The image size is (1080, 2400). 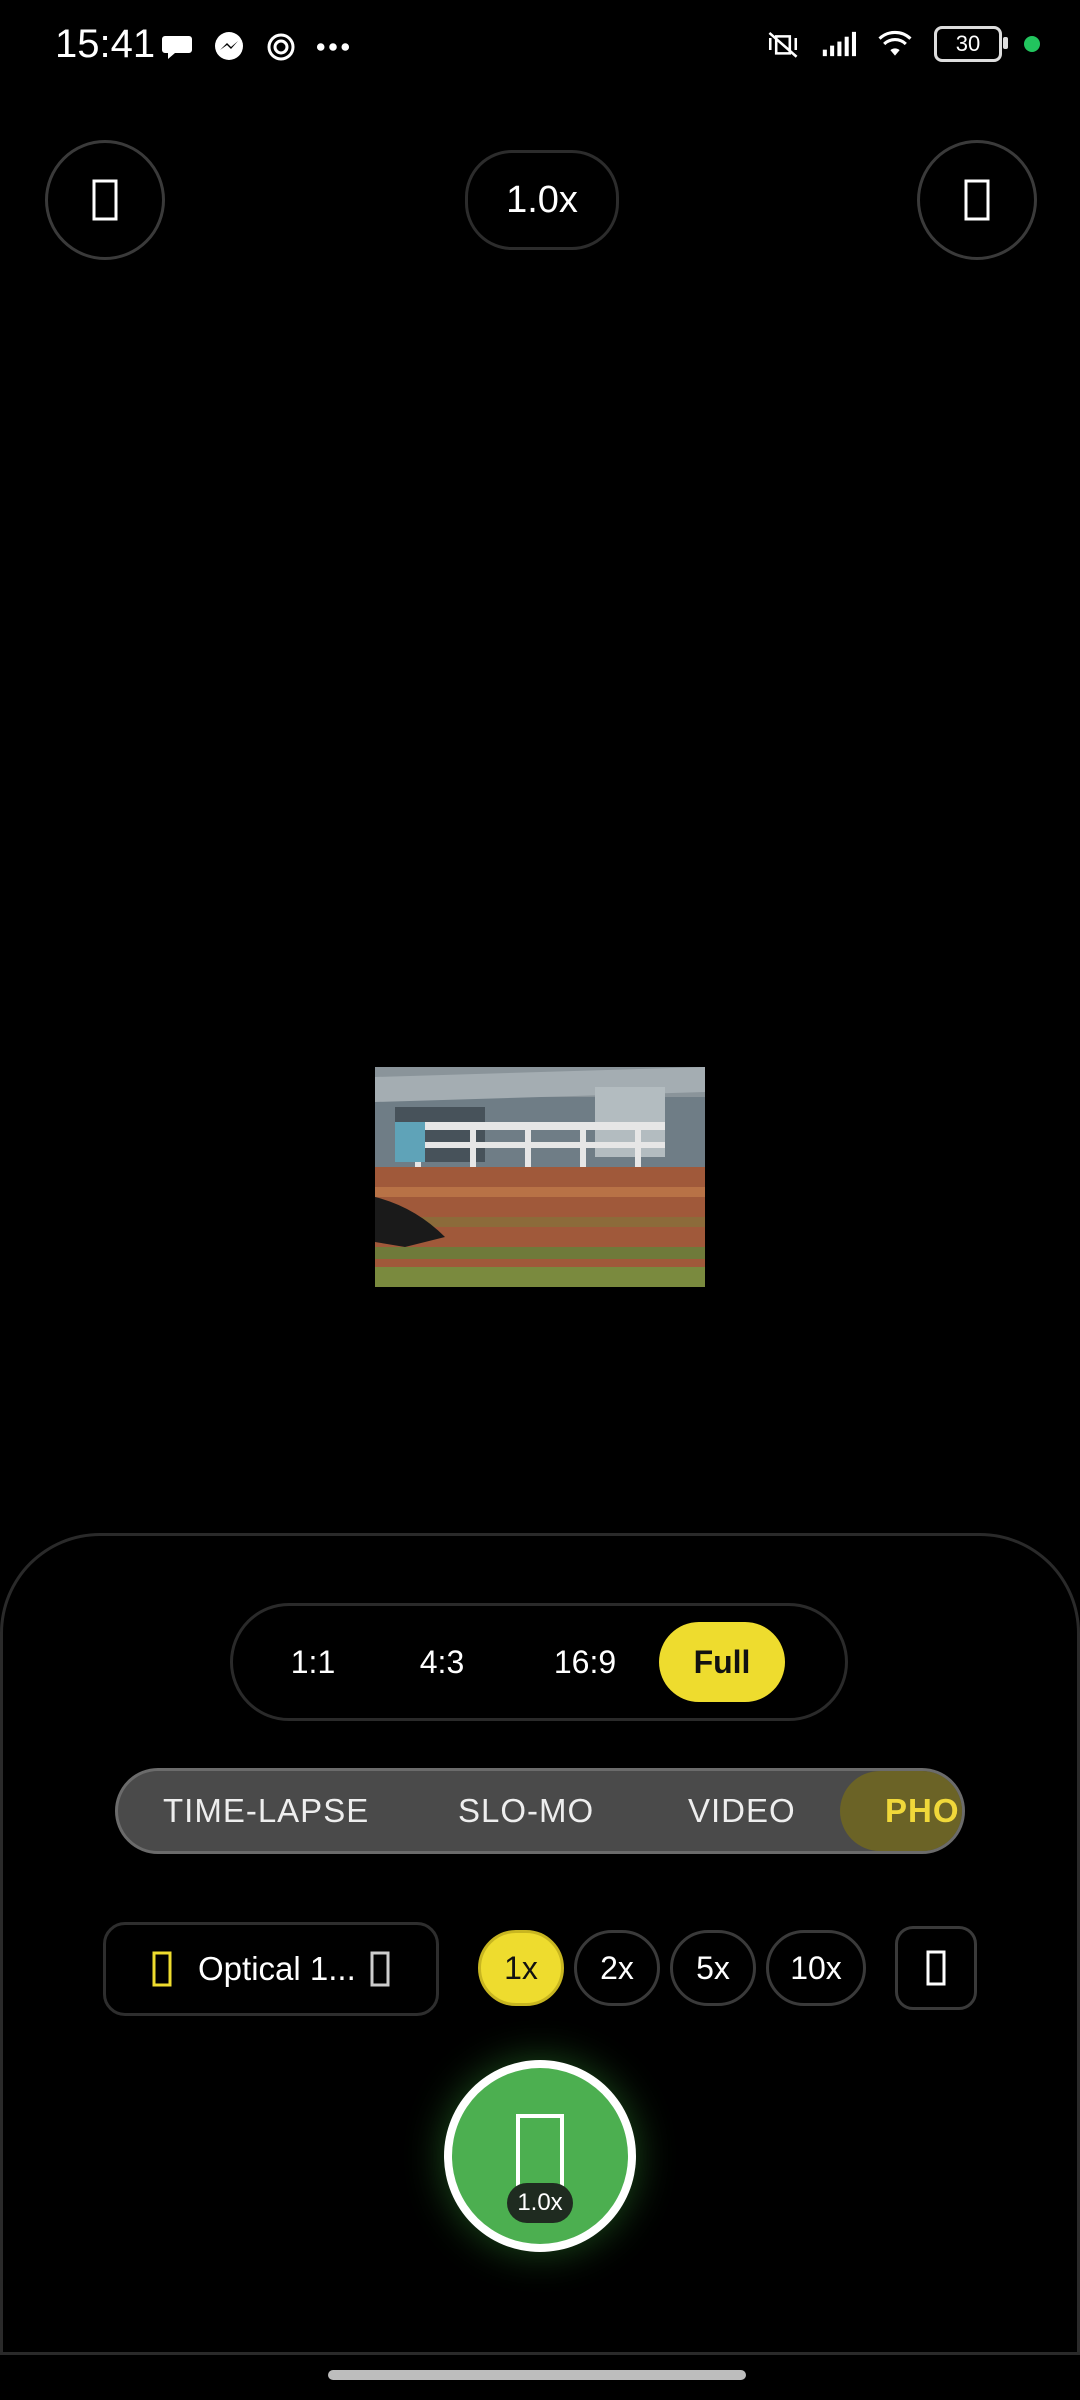 What do you see at coordinates (526, 1811) in the screenshot?
I see `mode-slo-mo: SLO-MO` at bounding box center [526, 1811].